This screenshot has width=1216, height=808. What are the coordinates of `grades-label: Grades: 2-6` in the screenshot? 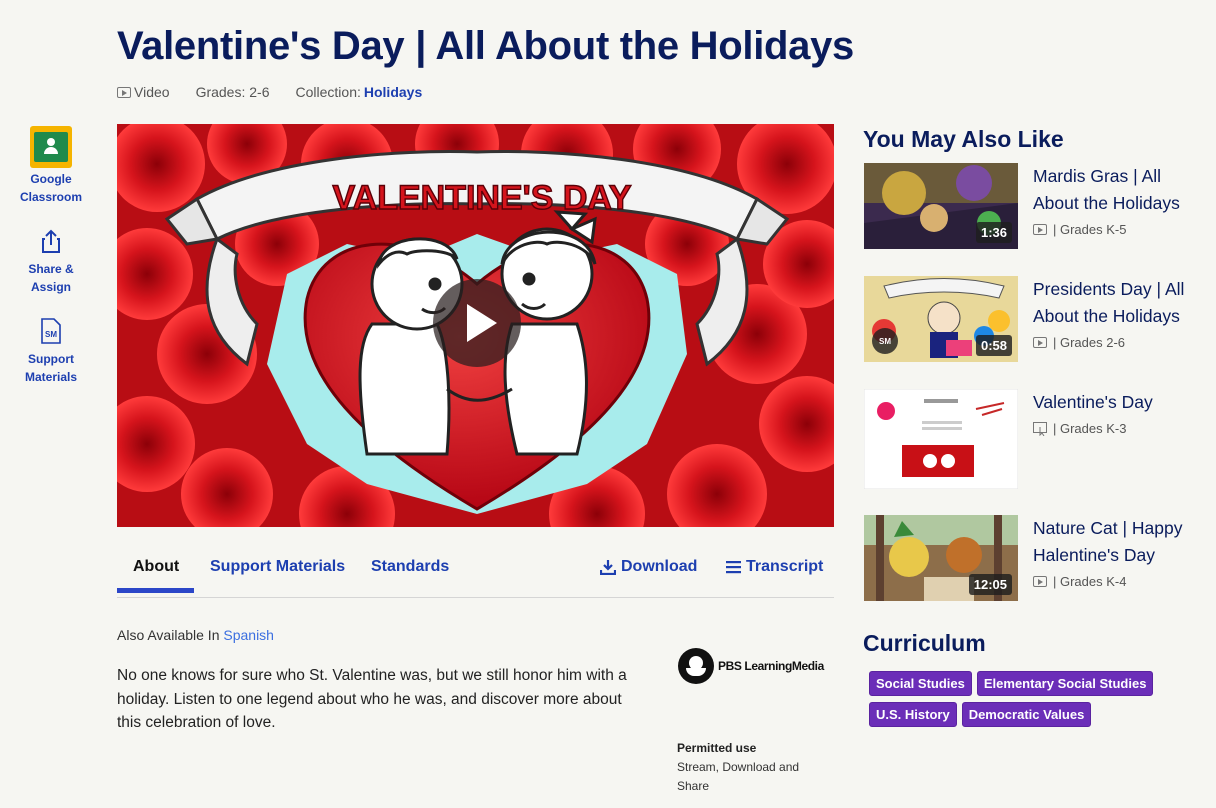 It's located at (232, 92).